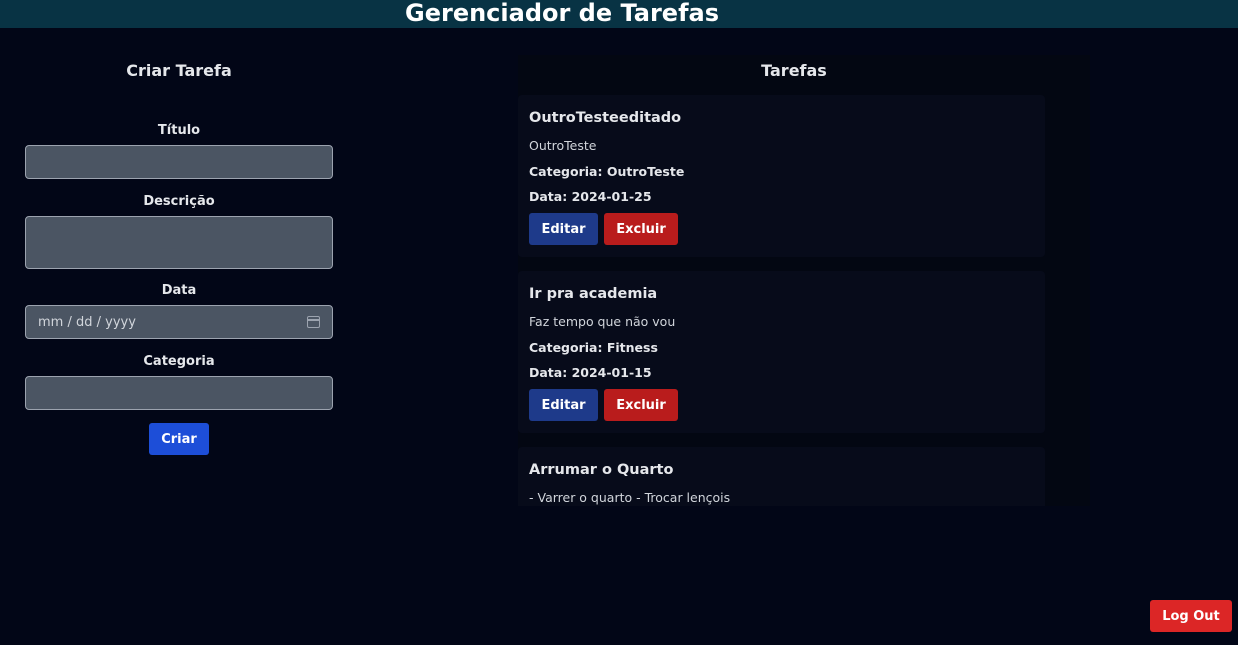  What do you see at coordinates (562, 13) in the screenshot?
I see `app-title: Gerenciador de Tarefas` at bounding box center [562, 13].